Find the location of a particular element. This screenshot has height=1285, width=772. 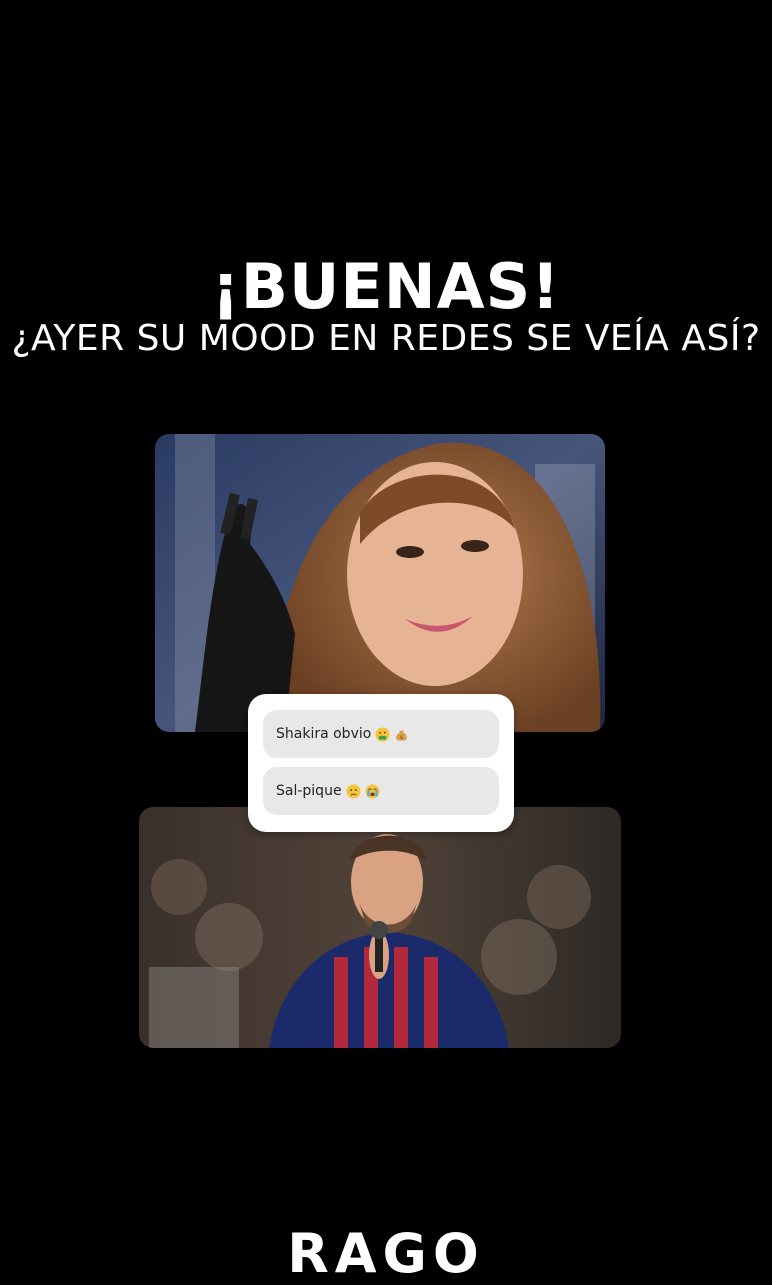

poll-option-label: Shakira obvio is located at coordinates (324, 734).